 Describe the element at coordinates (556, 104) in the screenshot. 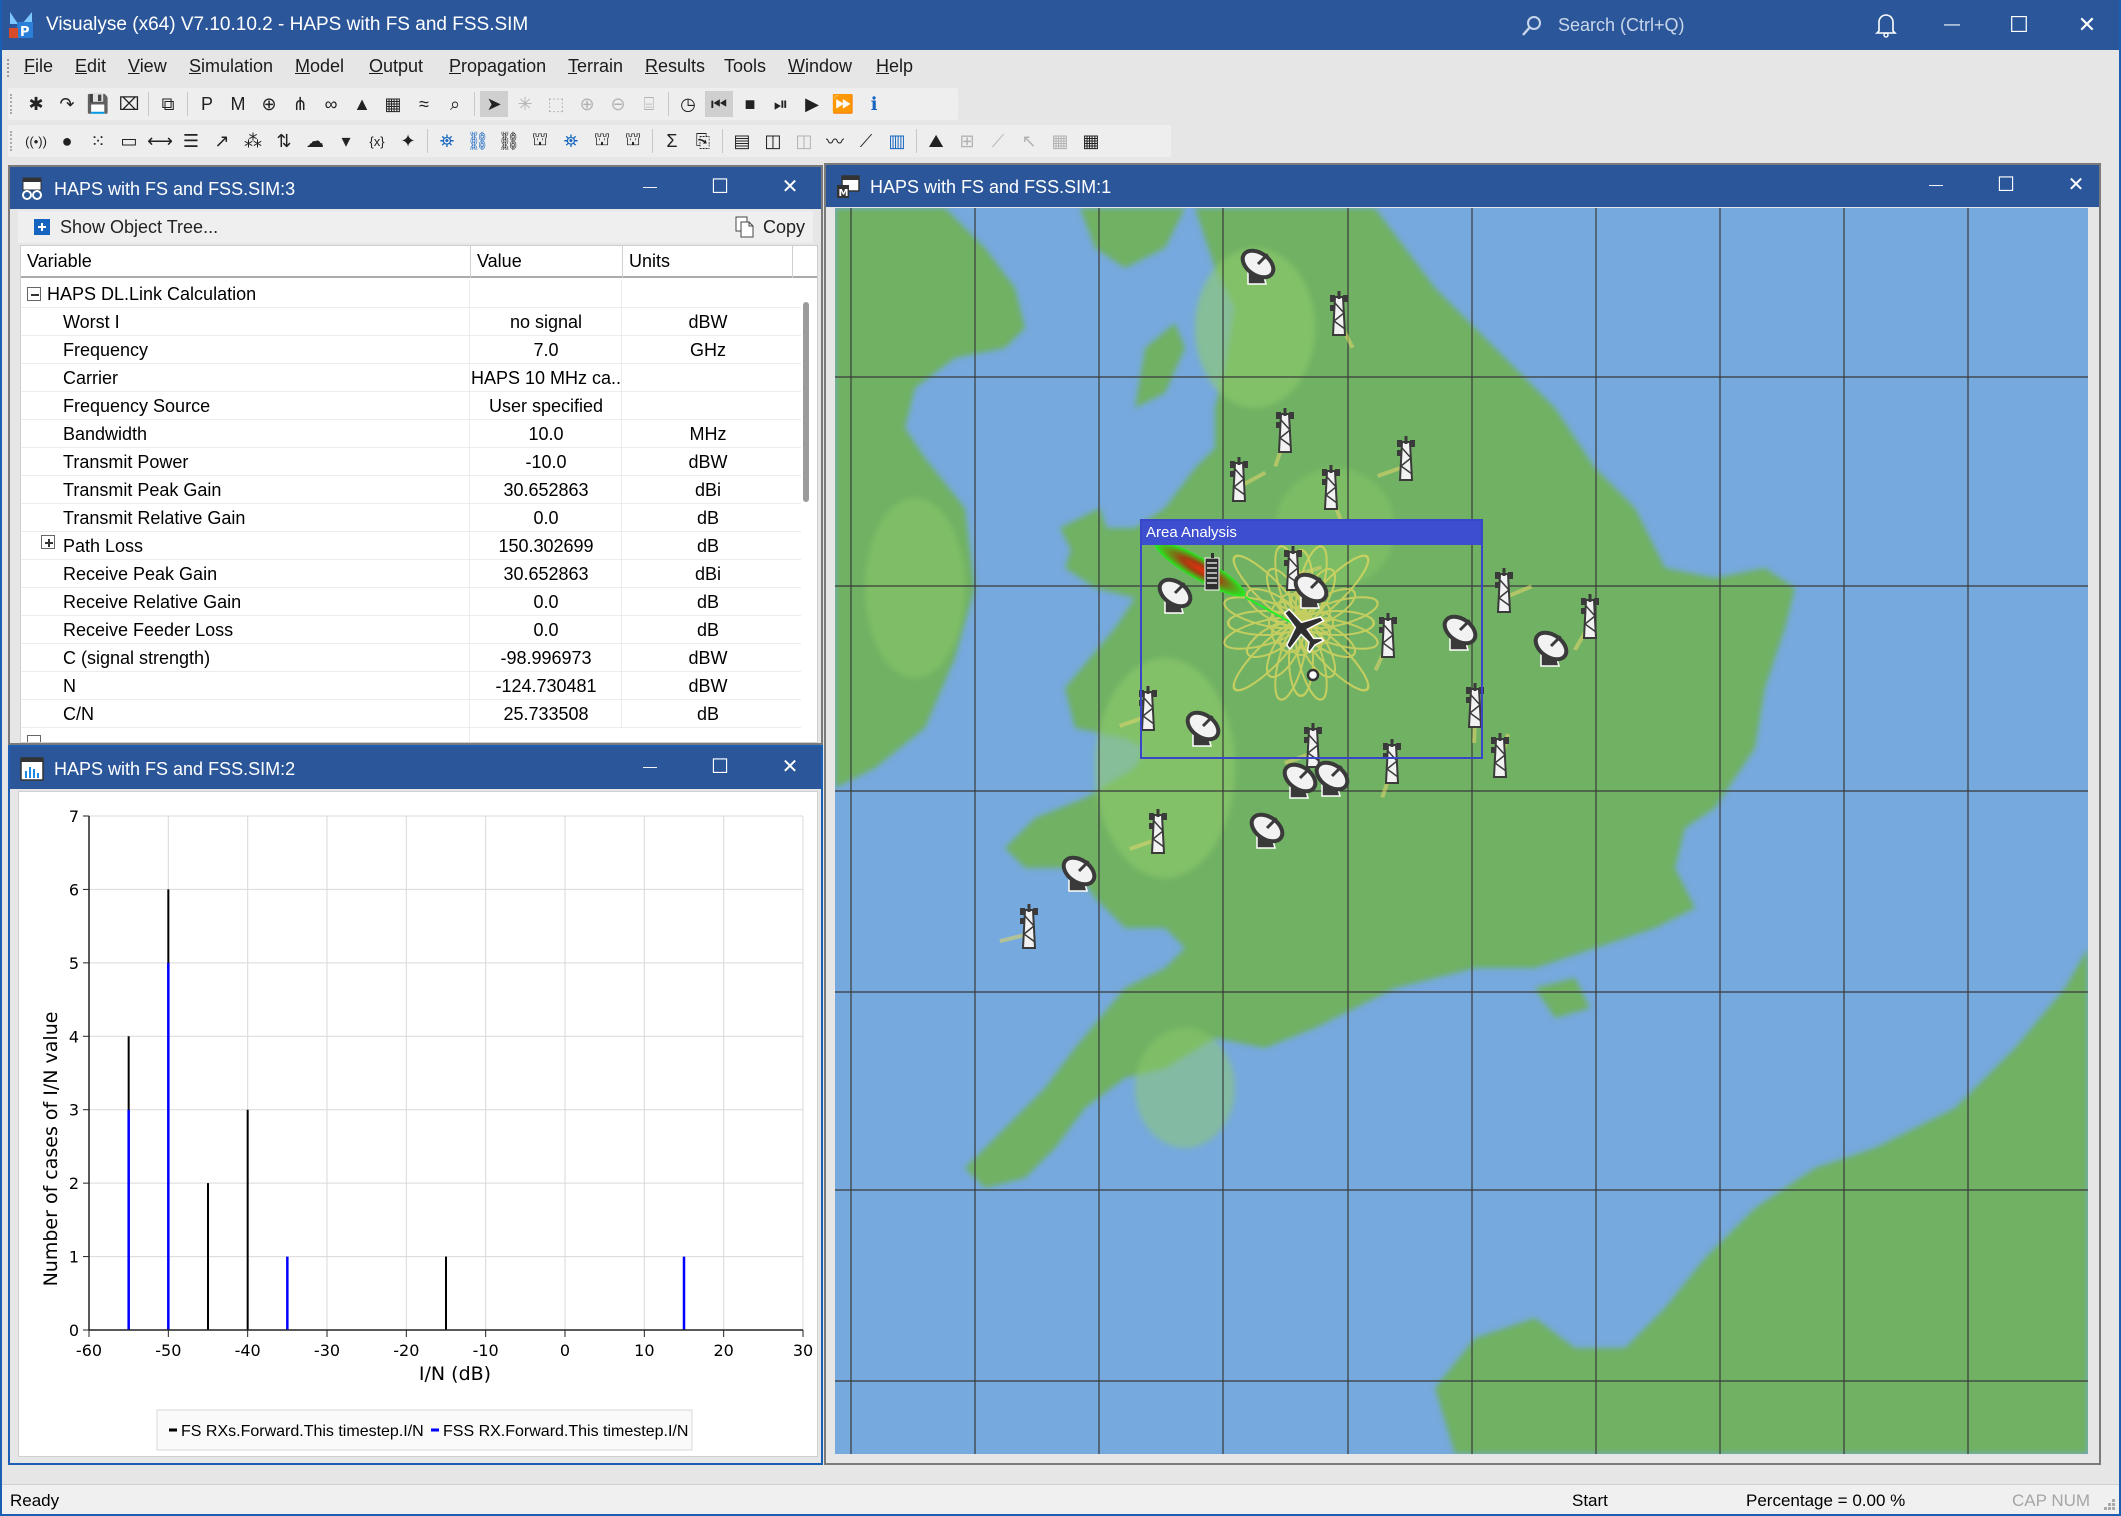

I see `select-region-button: ⬚` at that location.